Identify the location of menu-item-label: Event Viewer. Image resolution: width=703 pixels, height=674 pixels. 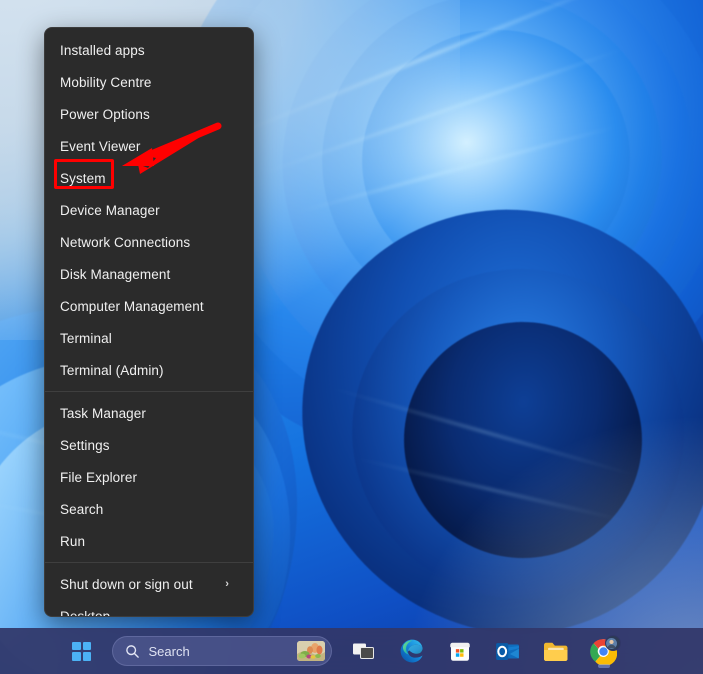
(100, 146).